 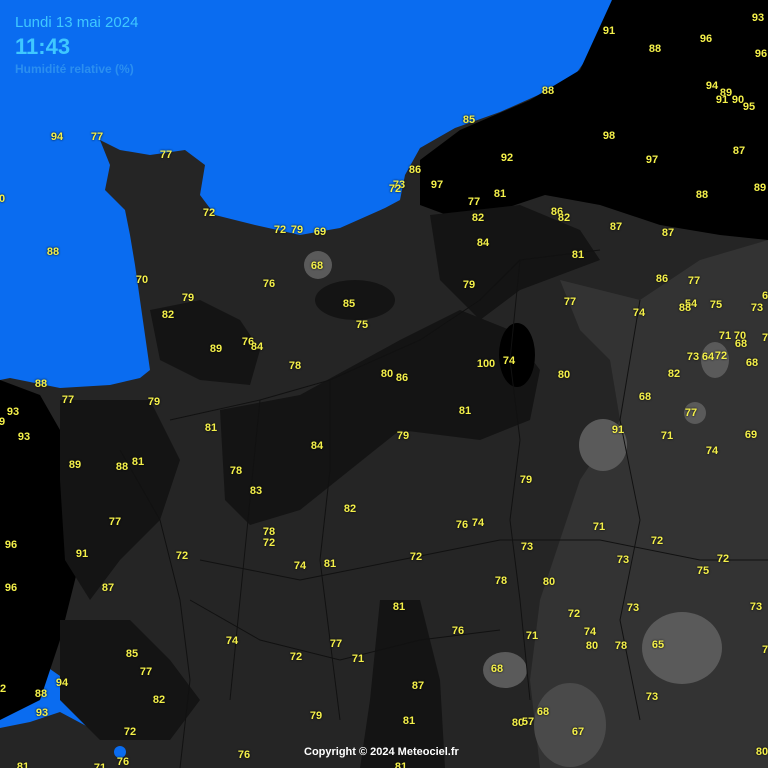 What do you see at coordinates (760, 188) in the screenshot?
I see `humidity-value: 89` at bounding box center [760, 188].